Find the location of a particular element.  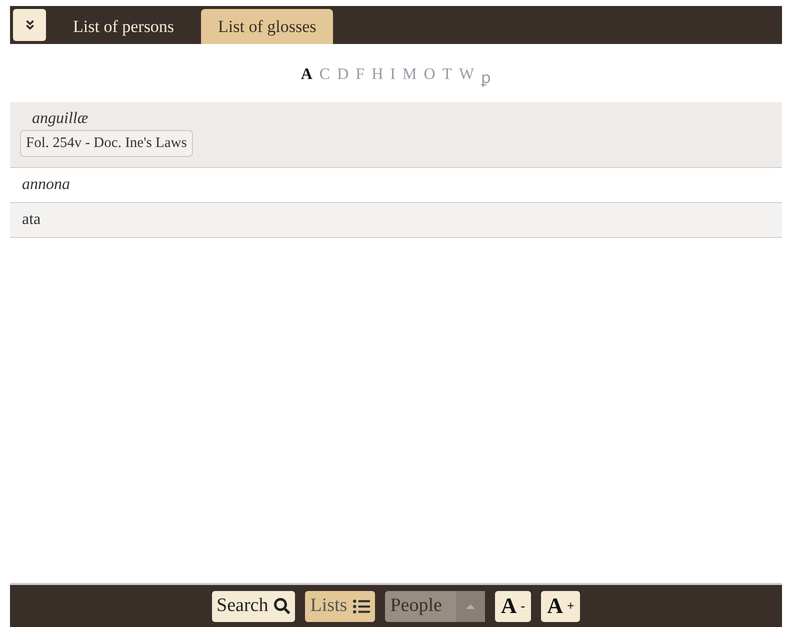

gloss-term: anguillæ is located at coordinates (59, 119).